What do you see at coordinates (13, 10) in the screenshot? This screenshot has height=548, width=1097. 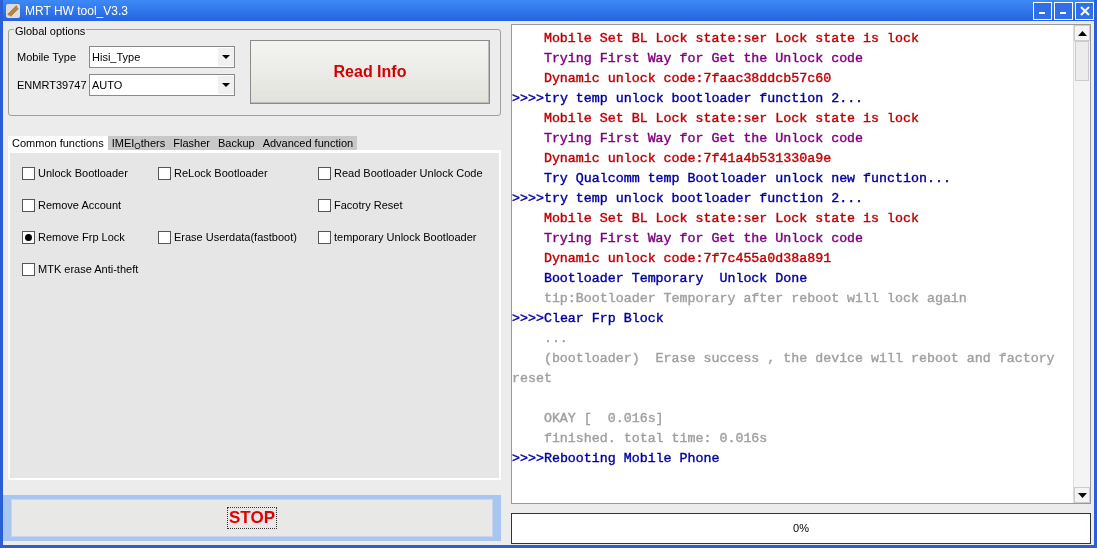 I see `app-icon` at bounding box center [13, 10].